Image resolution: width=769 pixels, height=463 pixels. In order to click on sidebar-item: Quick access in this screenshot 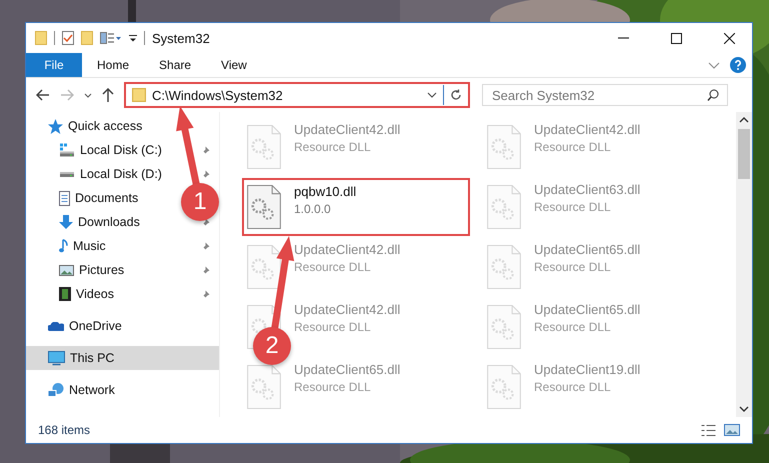, I will do `click(105, 126)`.